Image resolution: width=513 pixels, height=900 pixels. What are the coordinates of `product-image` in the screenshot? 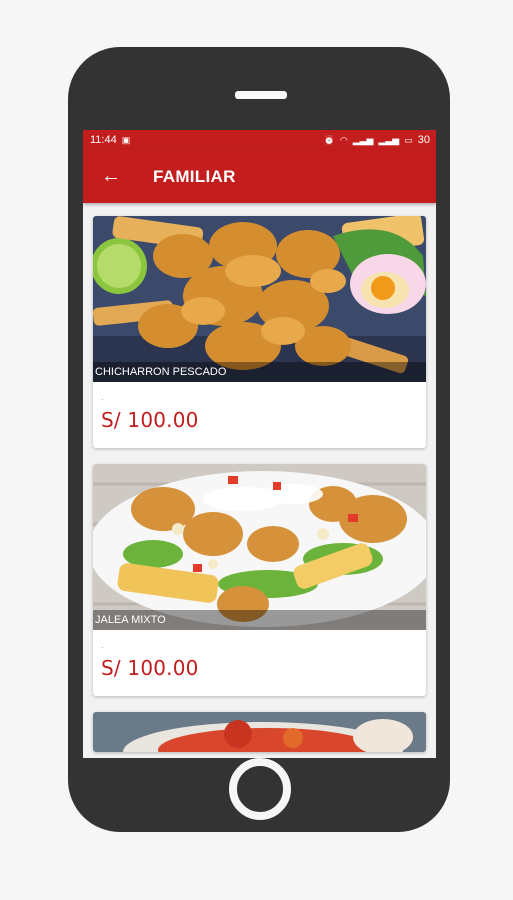 It's located at (259, 732).